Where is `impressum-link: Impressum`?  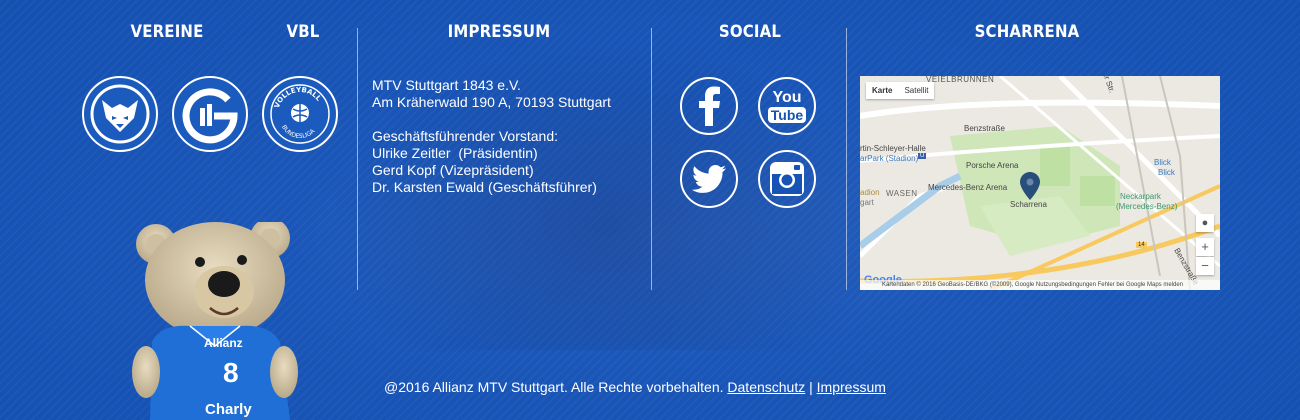
impressum-link: Impressum is located at coordinates (851, 387).